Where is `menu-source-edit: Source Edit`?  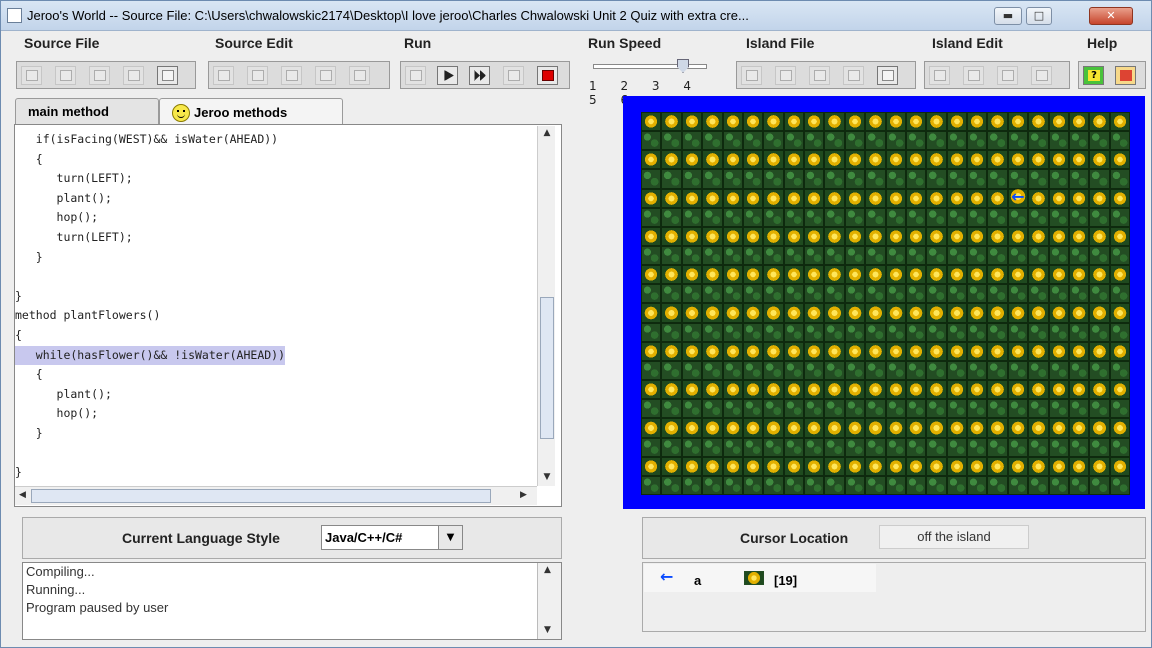
menu-source-edit: Source Edit is located at coordinates (254, 43).